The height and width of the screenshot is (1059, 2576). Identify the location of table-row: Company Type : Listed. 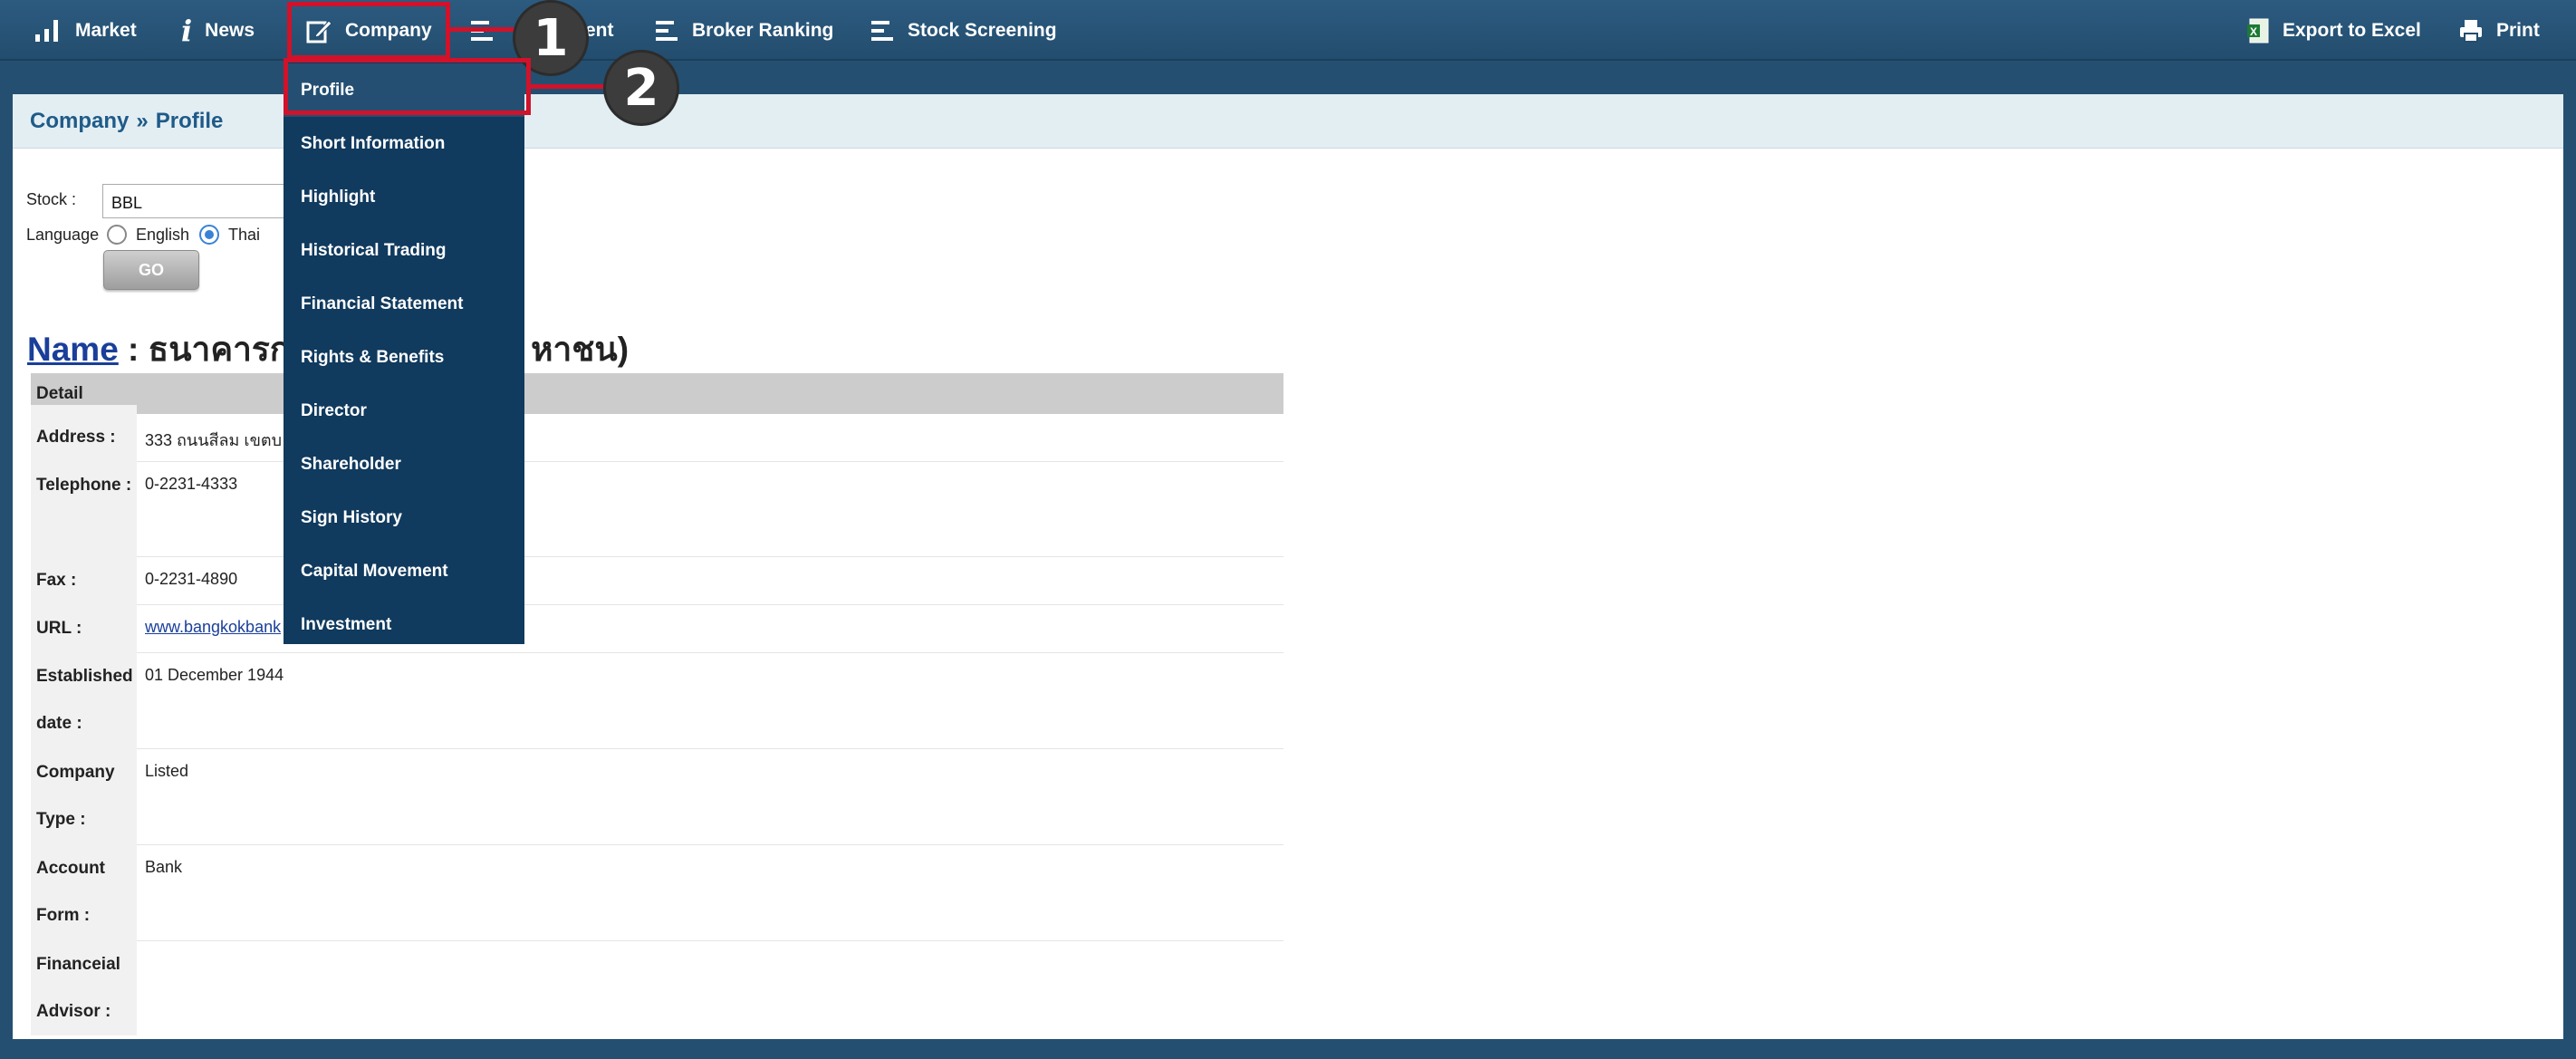
(657, 792).